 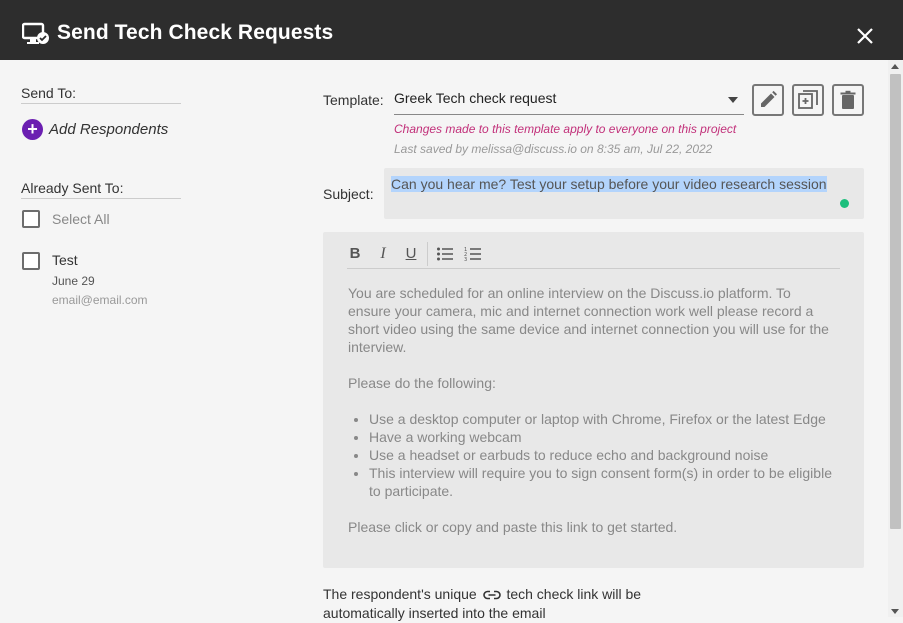 What do you see at coordinates (473, 254) in the screenshot?
I see `numbered-list-icon: 1 2 3` at bounding box center [473, 254].